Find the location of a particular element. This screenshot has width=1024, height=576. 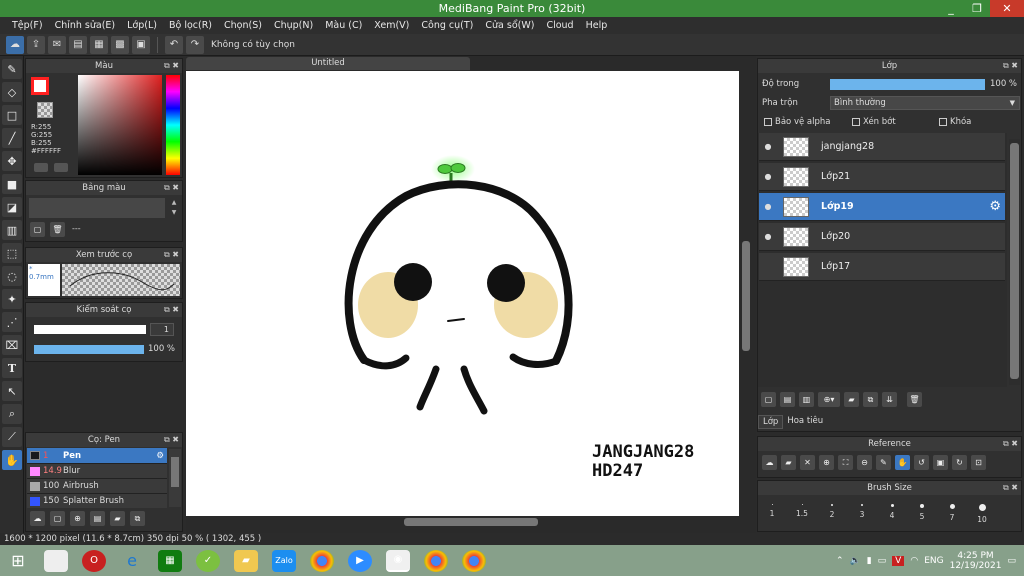

select-pen-tool-icon: ⋰ is located at coordinates (12, 322).